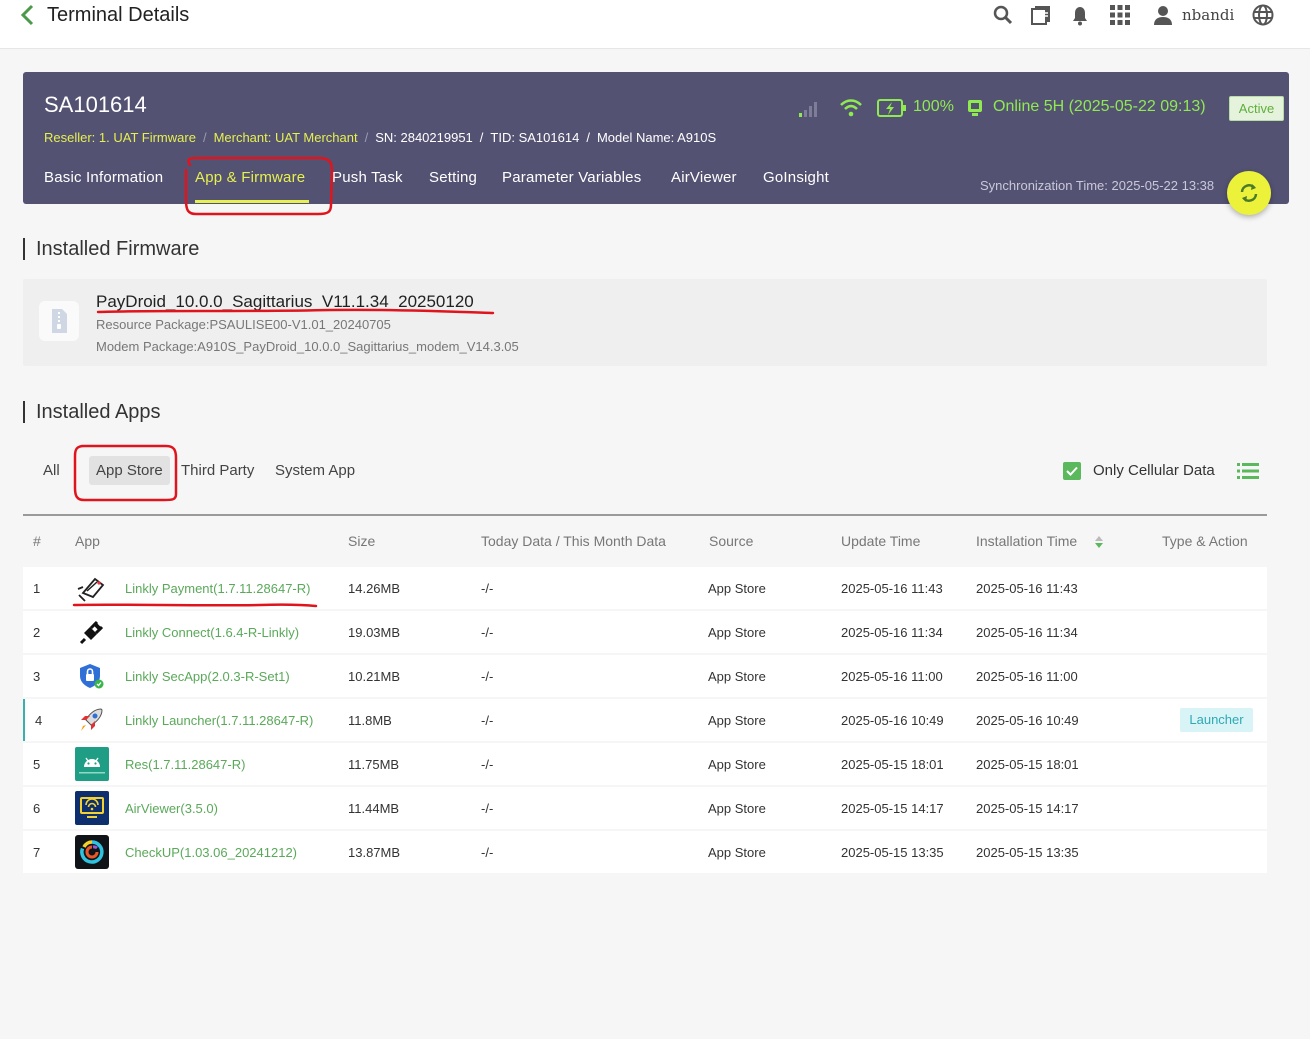  Describe the element at coordinates (933, 106) in the screenshot. I see `battery-level: 100%` at that location.